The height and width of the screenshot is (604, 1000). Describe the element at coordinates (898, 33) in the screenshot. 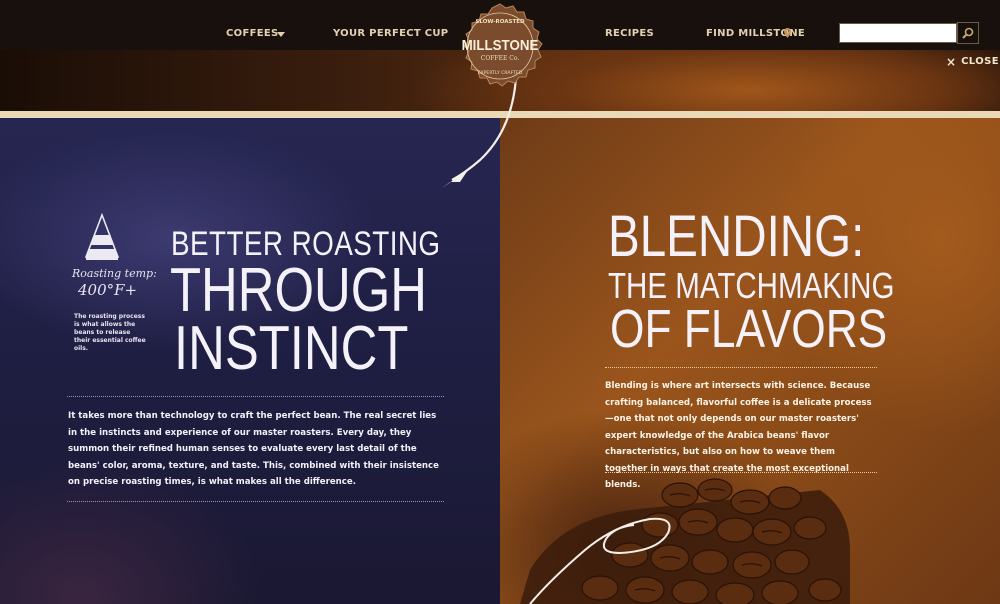

I see `search-input` at that location.